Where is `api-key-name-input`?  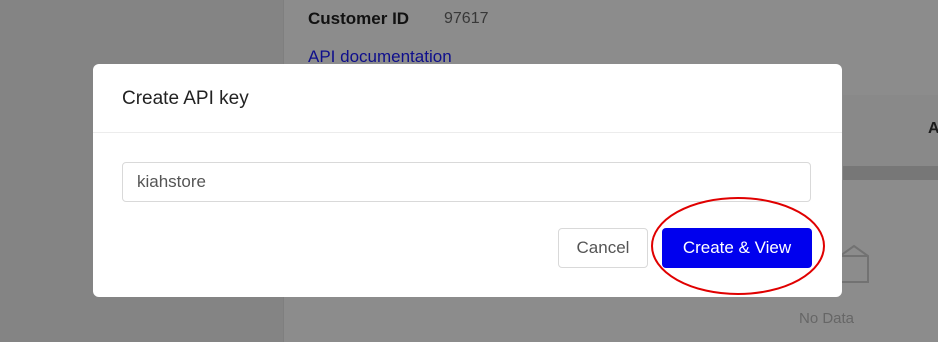
api-key-name-input is located at coordinates (466, 182).